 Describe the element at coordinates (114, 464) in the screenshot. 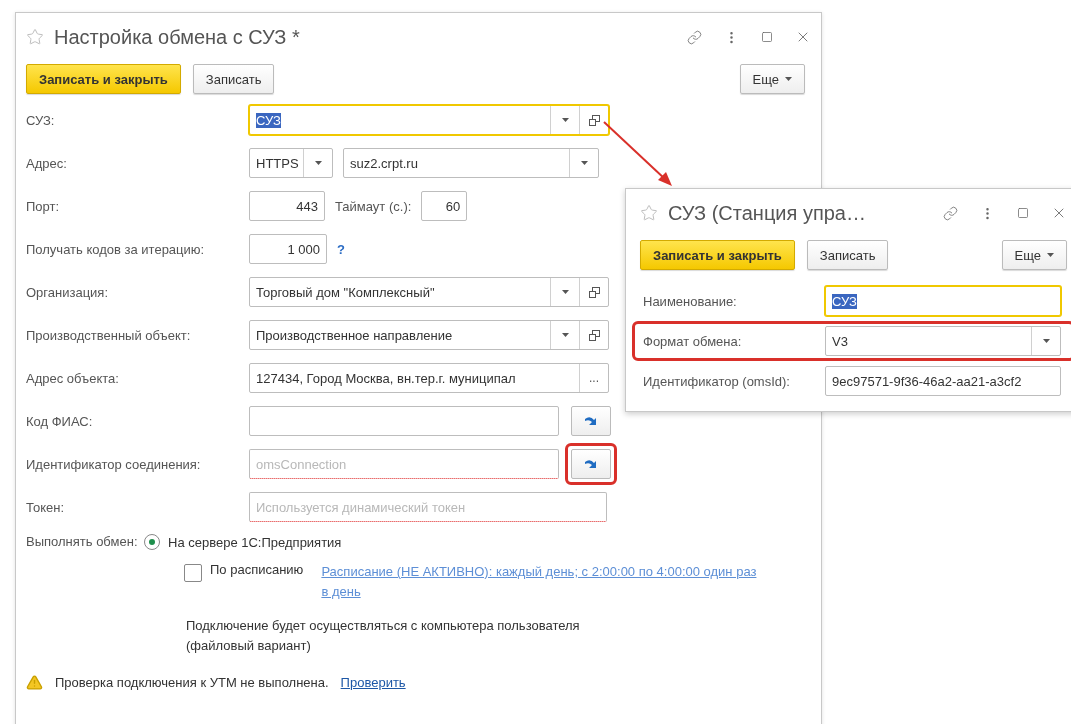

I see `field-label: Идентификатор соединения:` at that location.